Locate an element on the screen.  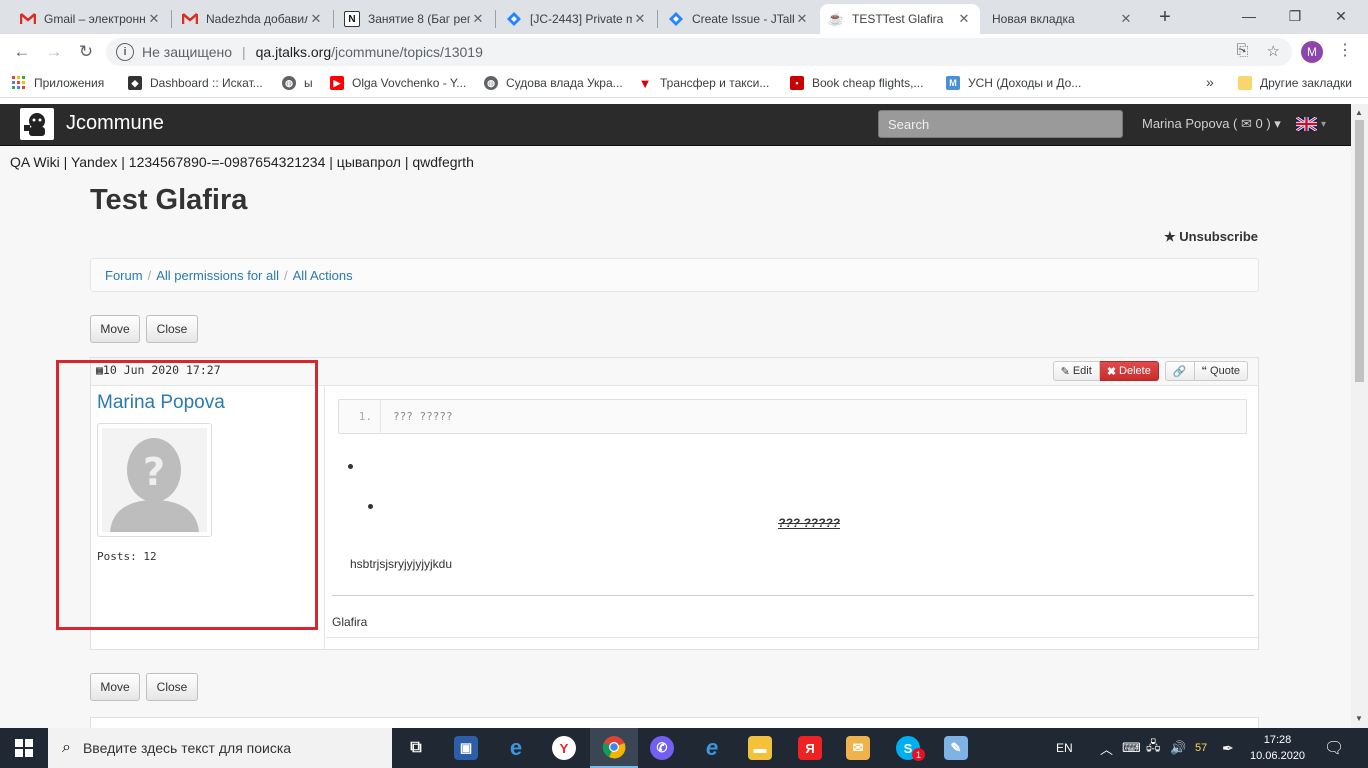
language-selector: ▾ is located at coordinates (1311, 124).